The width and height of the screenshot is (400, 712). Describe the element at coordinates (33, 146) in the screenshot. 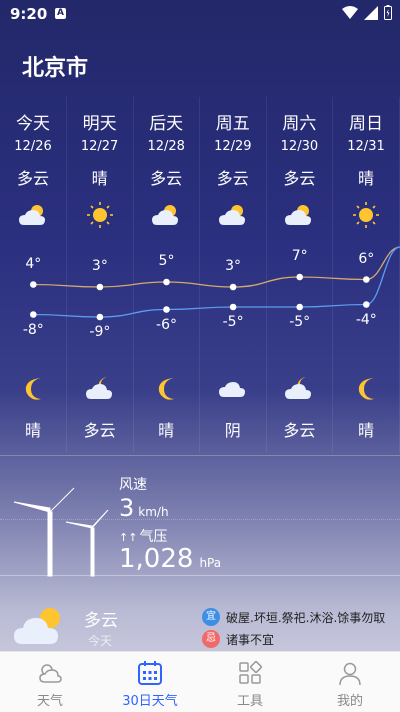

I see `forecast-date: 12/26` at that location.